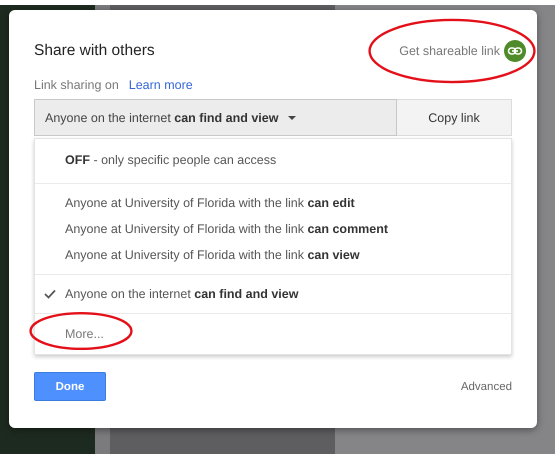 The width and height of the screenshot is (555, 454). Describe the element at coordinates (94, 51) in the screenshot. I see `dialog-title: Share with others` at that location.